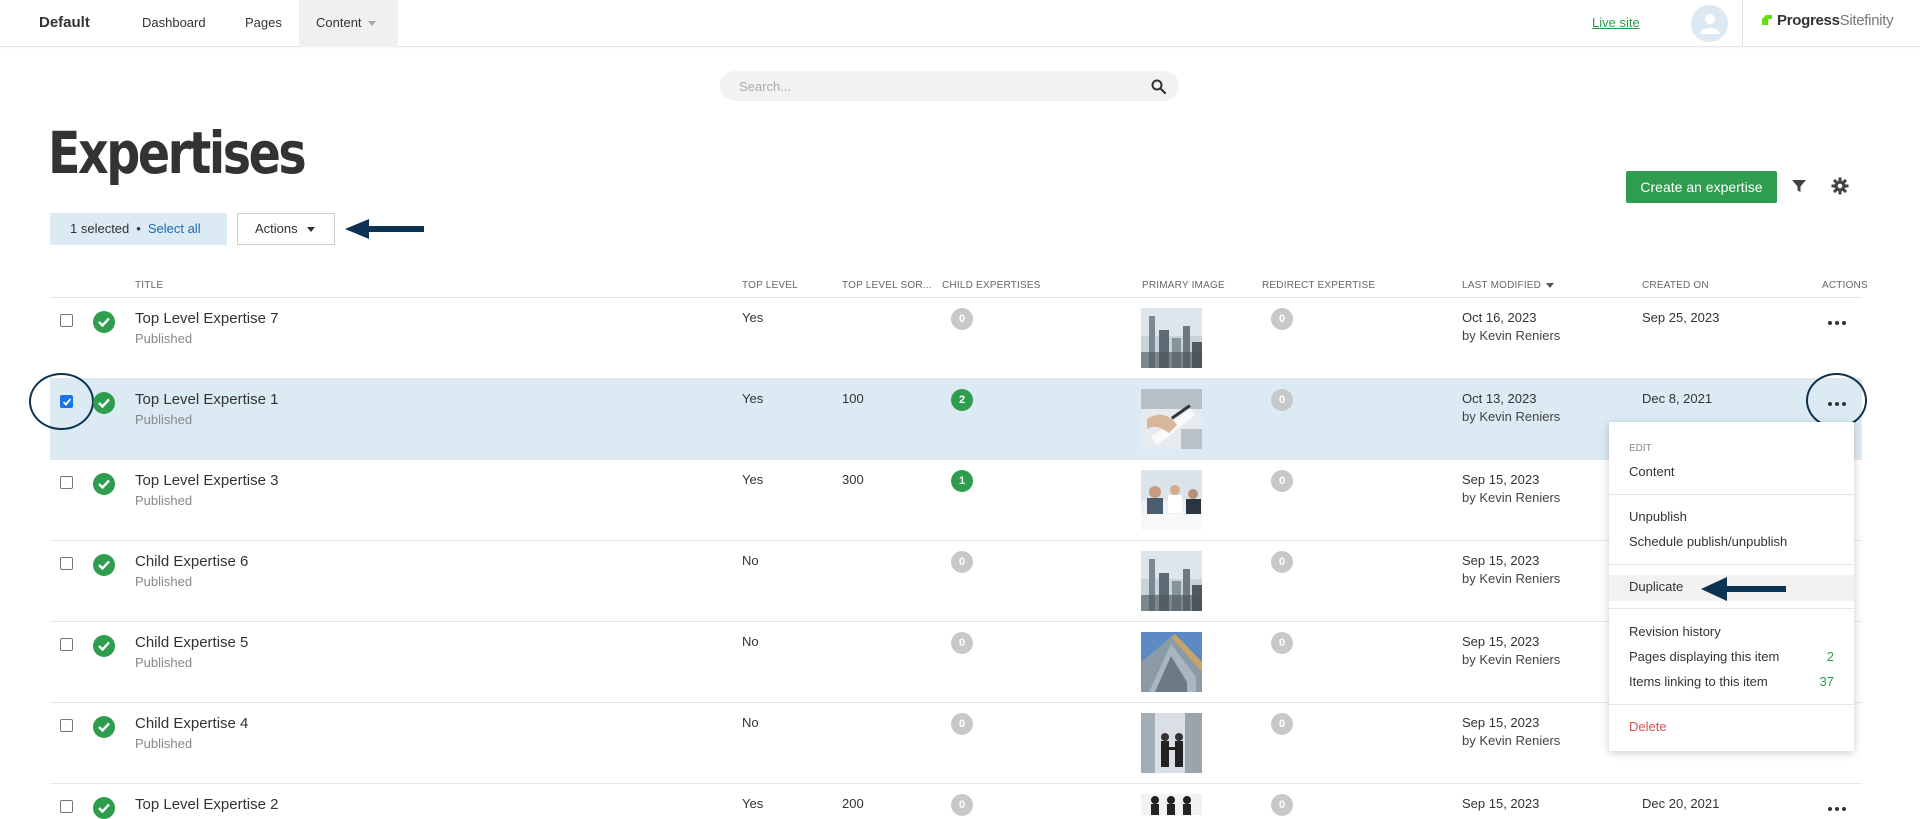 The height and width of the screenshot is (819, 1920). I want to click on column-header-redirect-expertise: REDIRECT EXPERTISE, so click(1318, 285).